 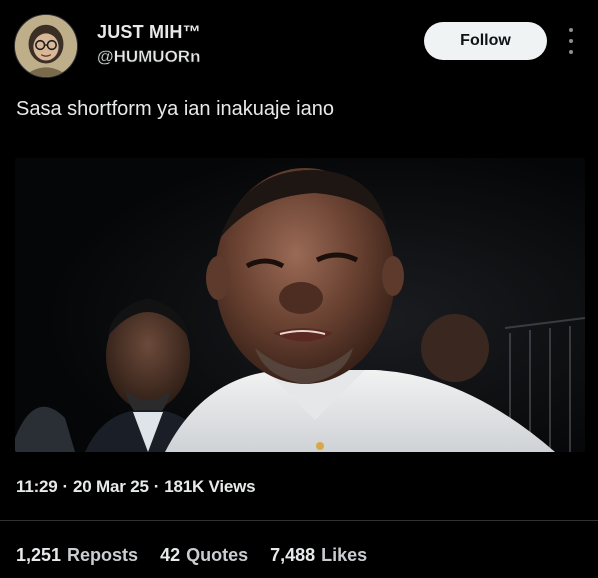 What do you see at coordinates (571, 41) in the screenshot?
I see `more-vertical-icon` at bounding box center [571, 41].